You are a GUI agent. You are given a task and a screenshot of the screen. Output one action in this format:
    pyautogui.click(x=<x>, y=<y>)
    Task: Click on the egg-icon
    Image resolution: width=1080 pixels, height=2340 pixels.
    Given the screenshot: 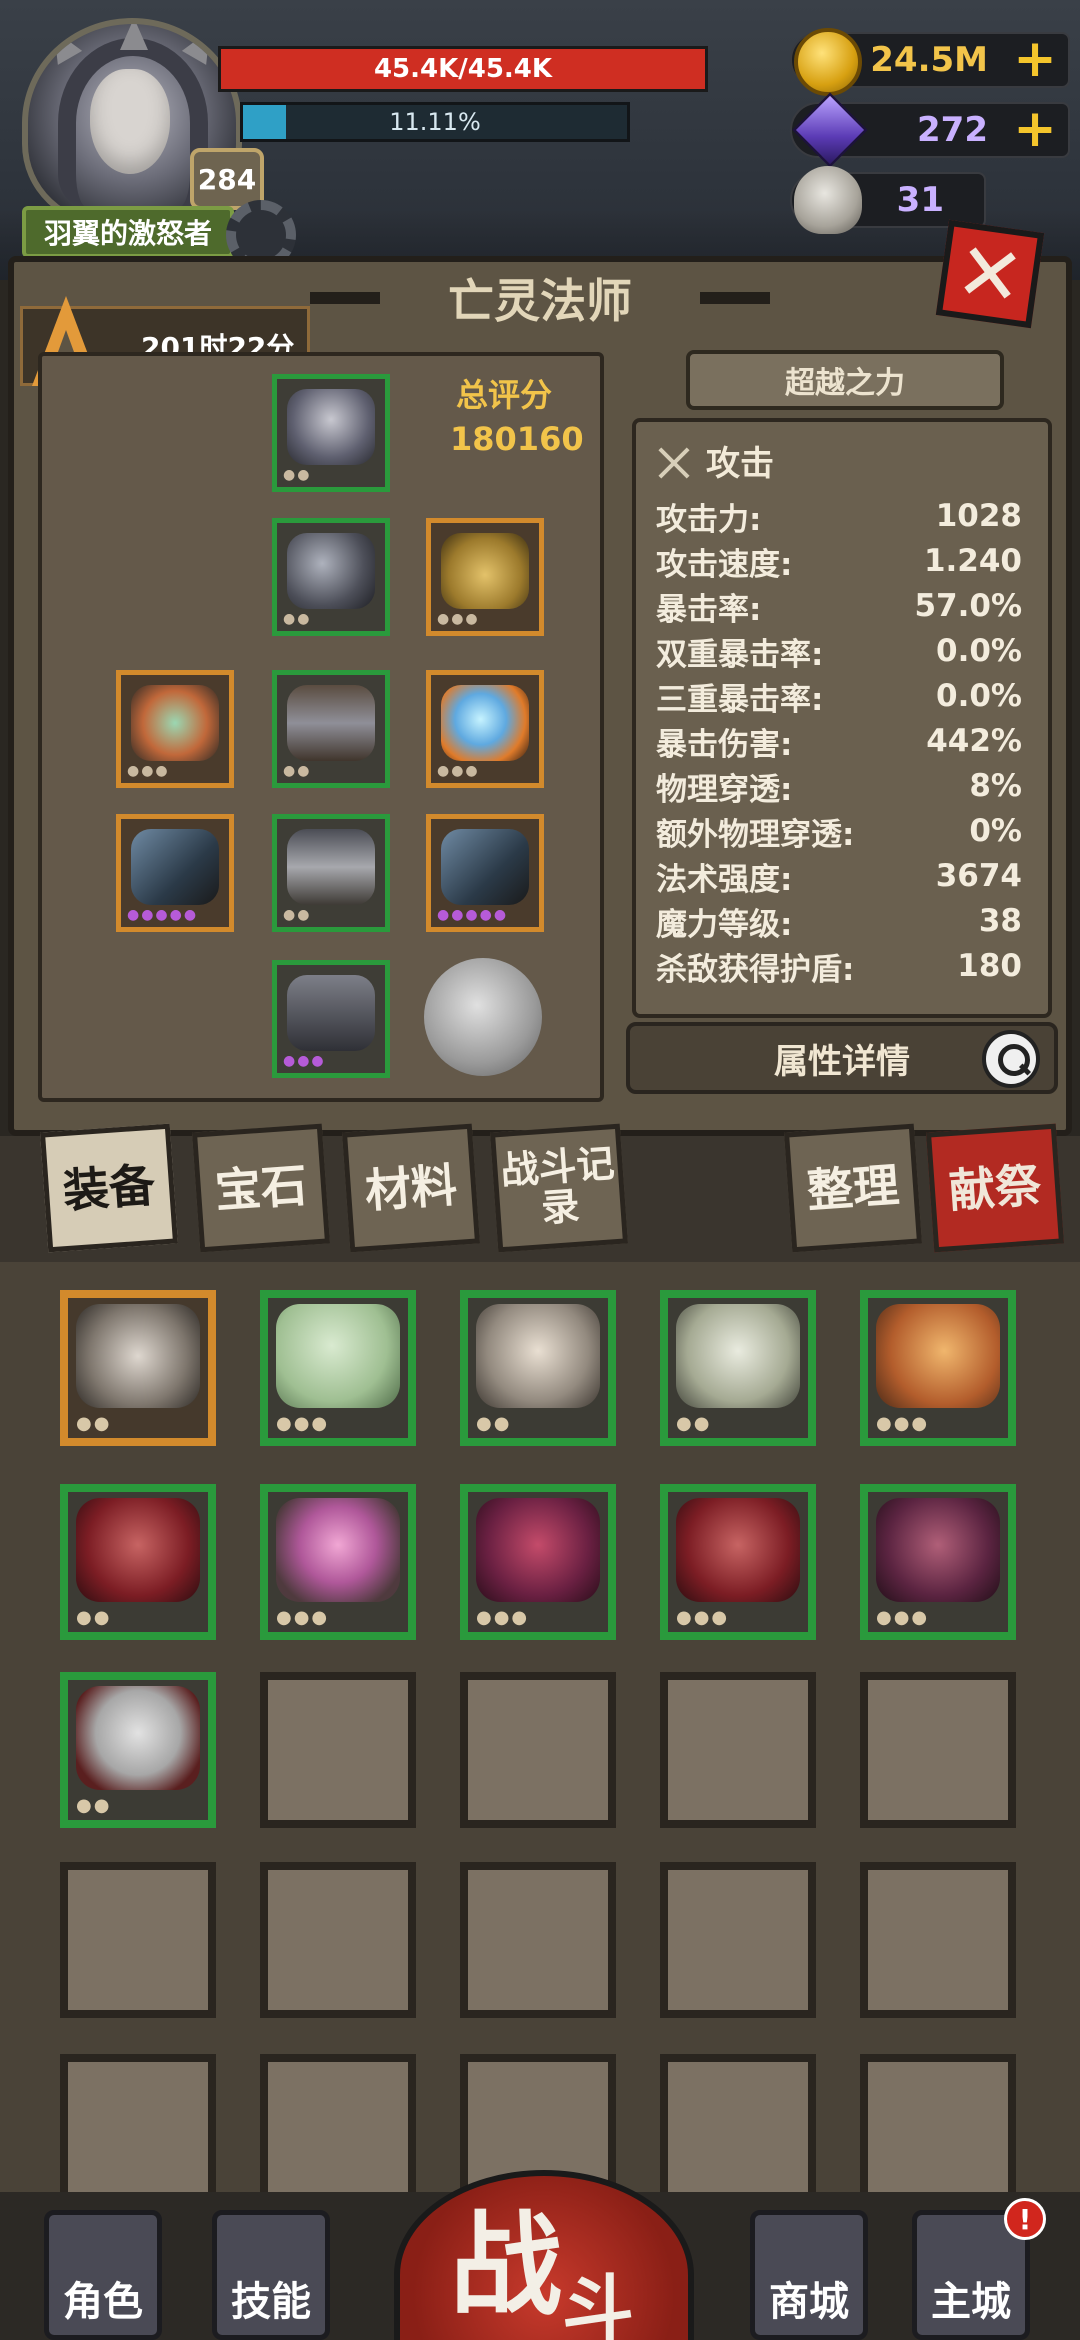 What is the action you would take?
    pyautogui.click(x=338, y=1356)
    